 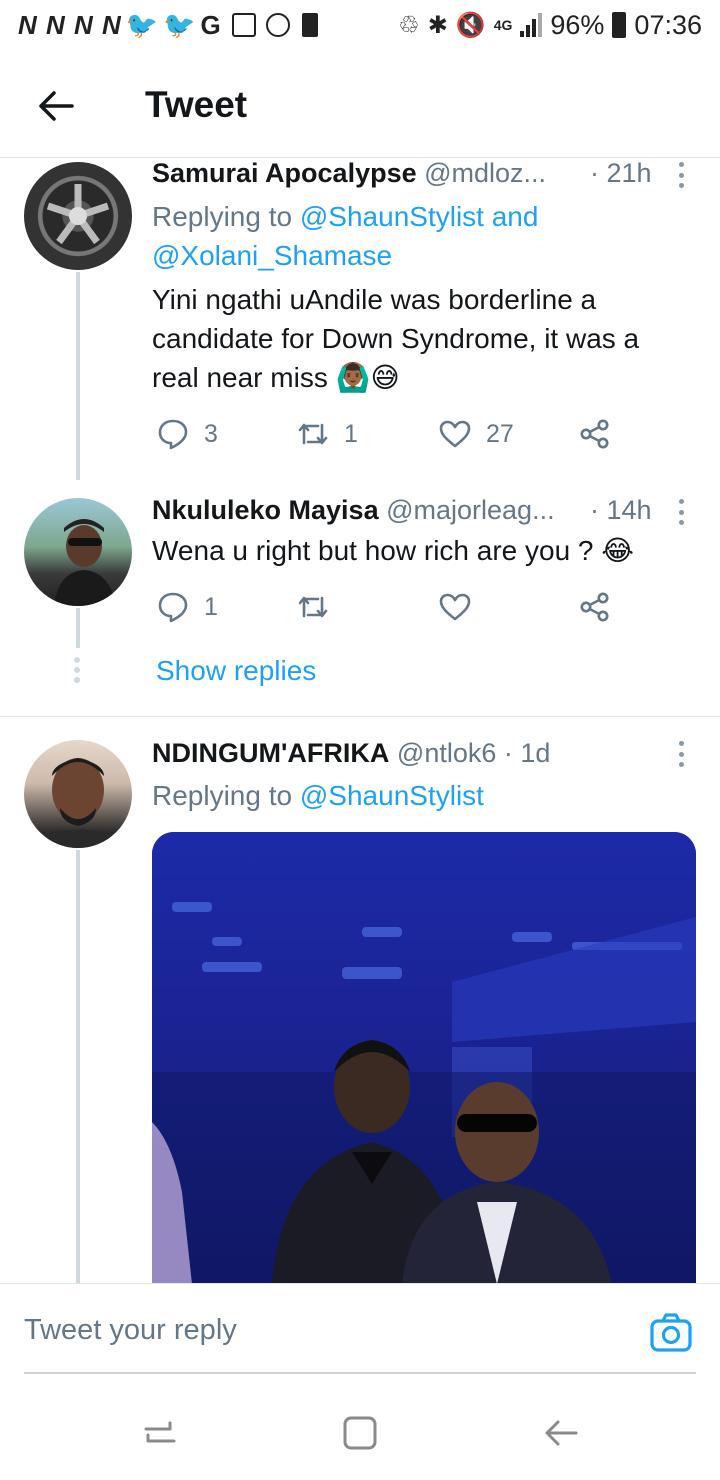 What do you see at coordinates (621, 173) in the screenshot?
I see `tweet-time: · 21h` at bounding box center [621, 173].